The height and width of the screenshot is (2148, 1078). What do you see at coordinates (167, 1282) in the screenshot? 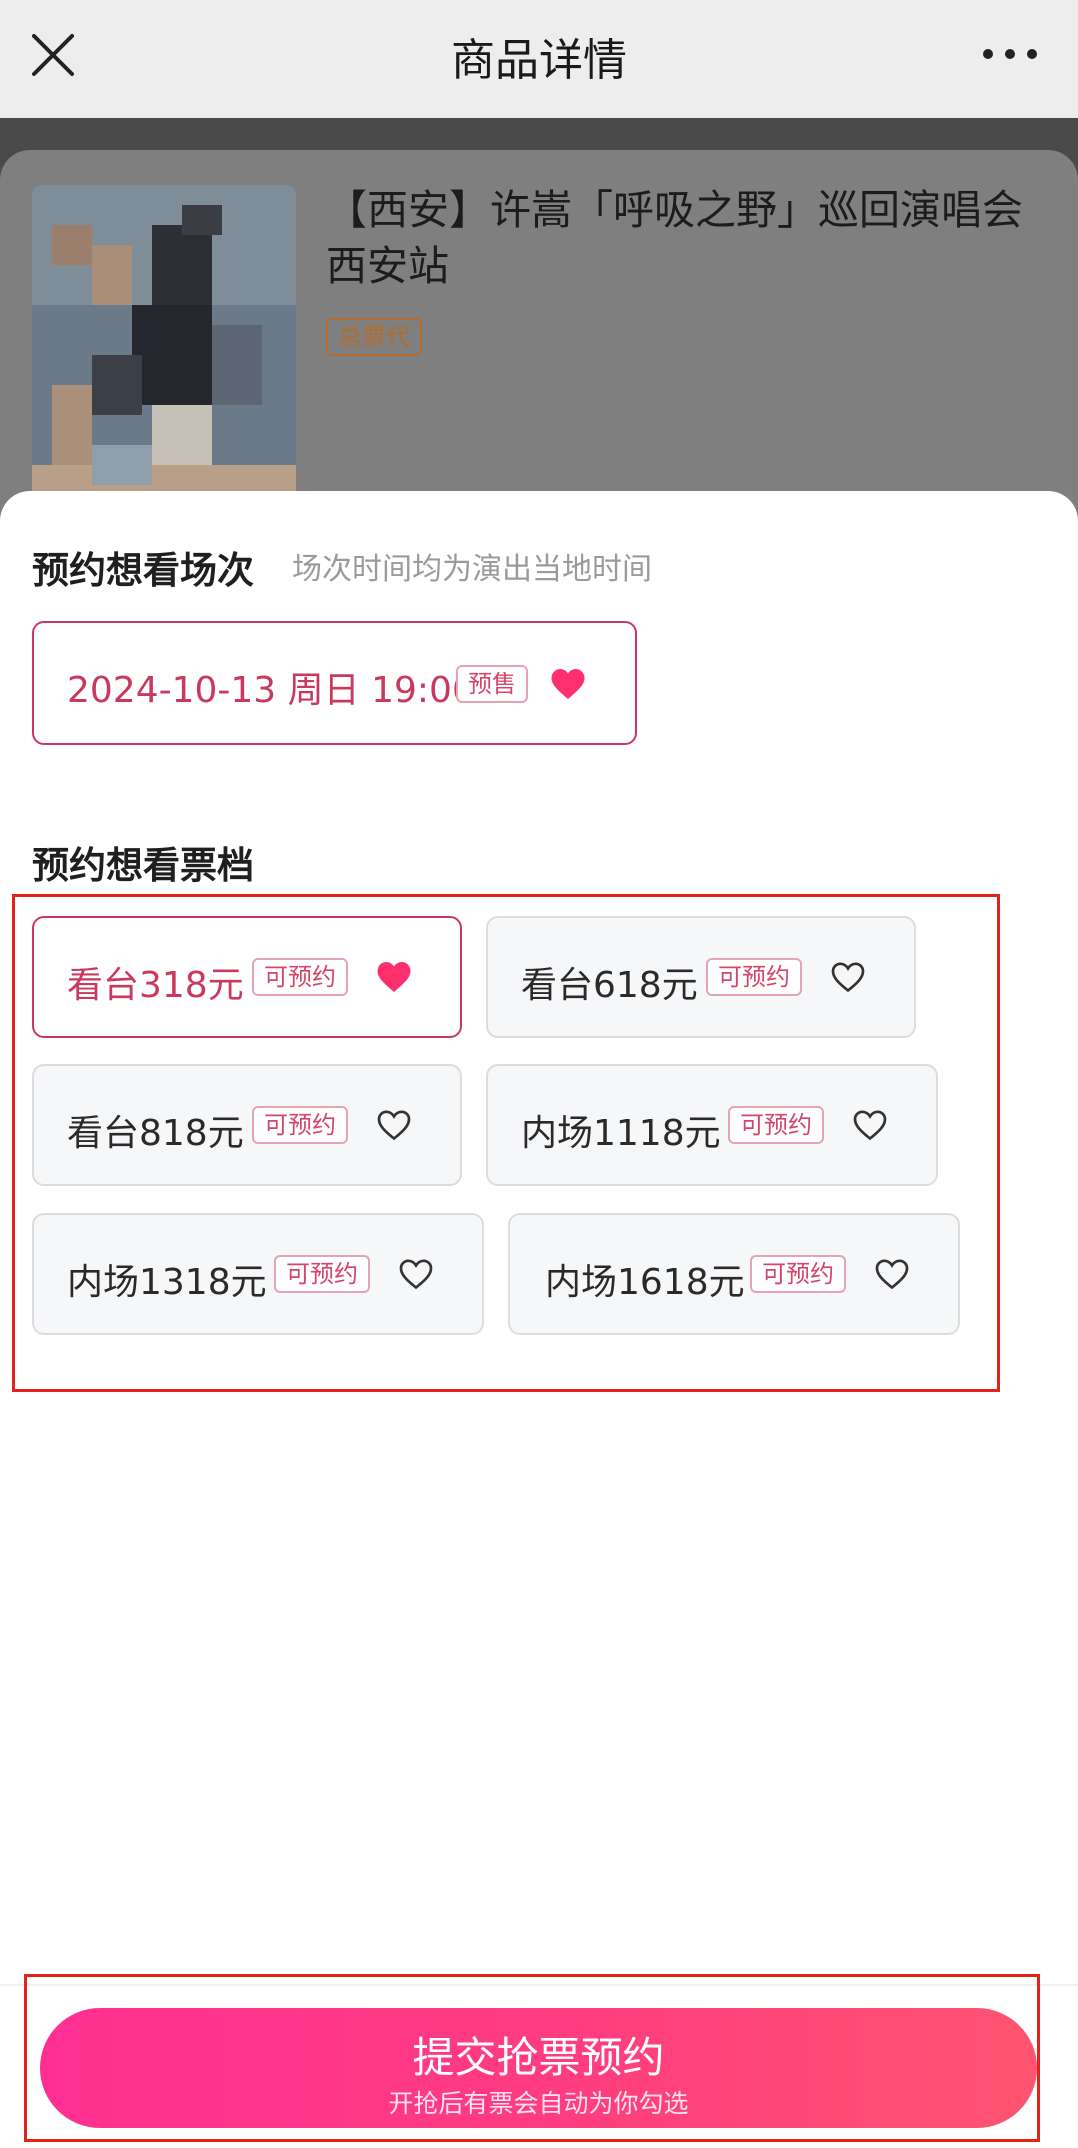
I see `tier-label: 内场1318元` at bounding box center [167, 1282].